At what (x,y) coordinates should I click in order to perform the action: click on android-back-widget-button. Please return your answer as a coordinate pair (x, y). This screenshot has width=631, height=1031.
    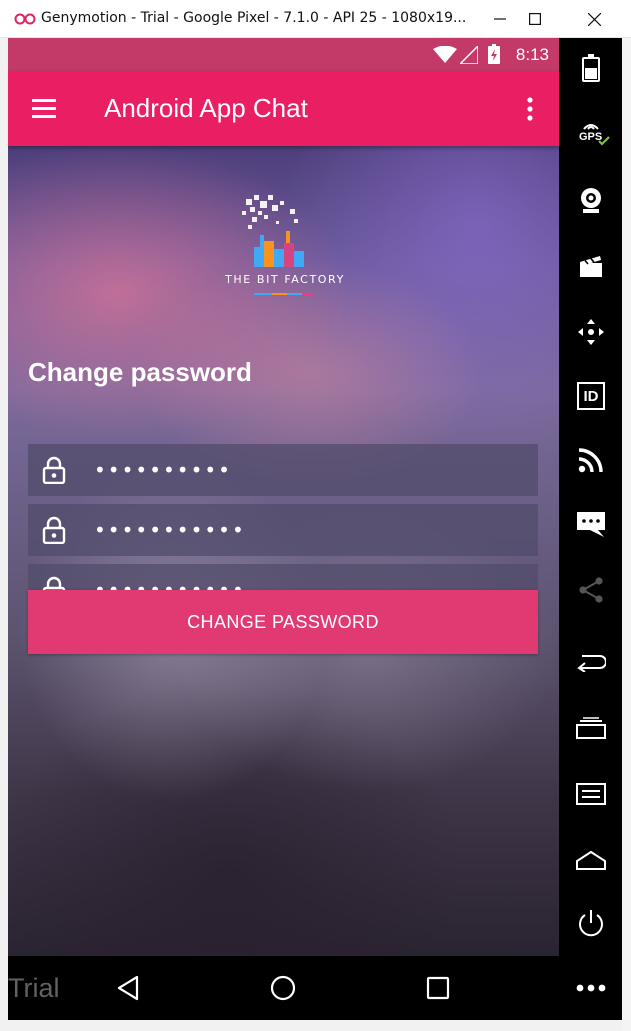
    Looking at the image, I should click on (591, 662).